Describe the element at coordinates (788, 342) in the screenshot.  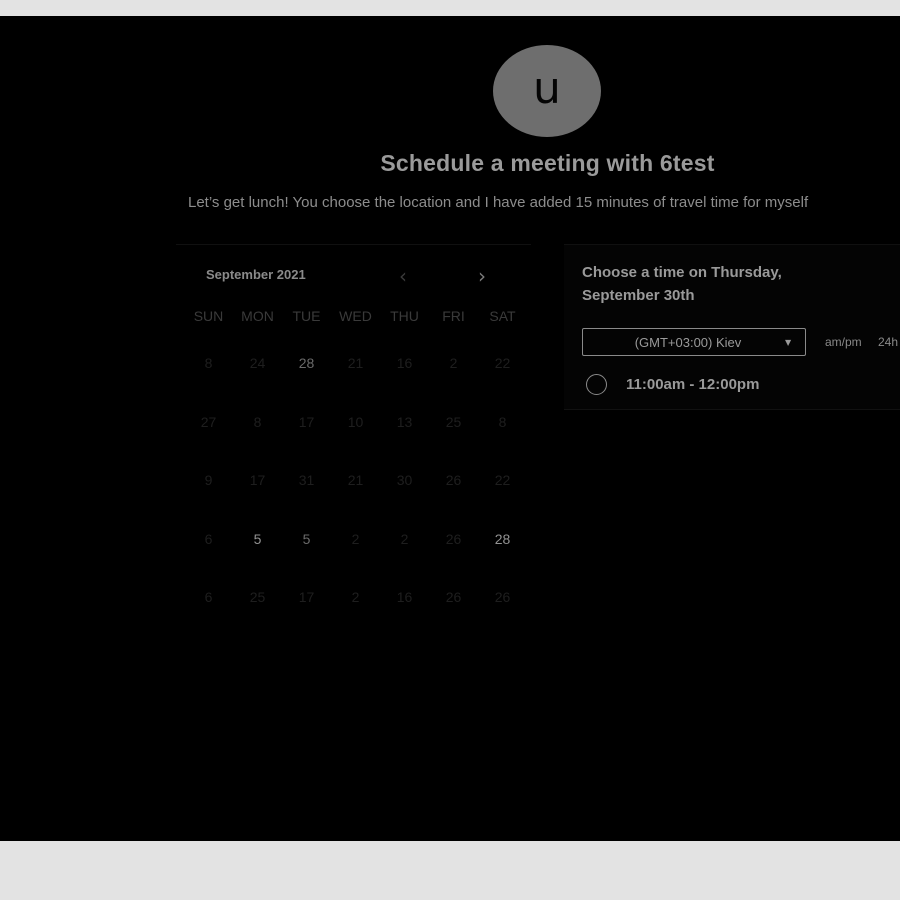
I see `caret-down-icon: ▼` at that location.